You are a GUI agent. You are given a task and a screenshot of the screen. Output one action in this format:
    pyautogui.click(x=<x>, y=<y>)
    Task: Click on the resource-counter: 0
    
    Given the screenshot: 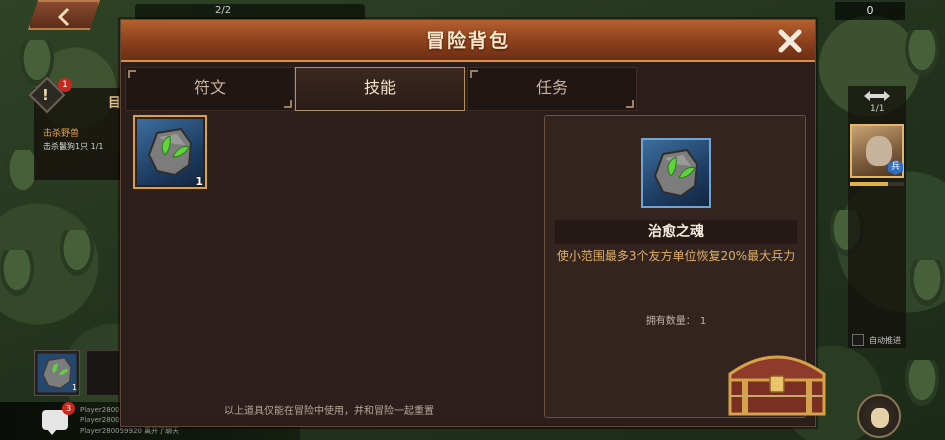 What is the action you would take?
    pyautogui.click(x=870, y=11)
    